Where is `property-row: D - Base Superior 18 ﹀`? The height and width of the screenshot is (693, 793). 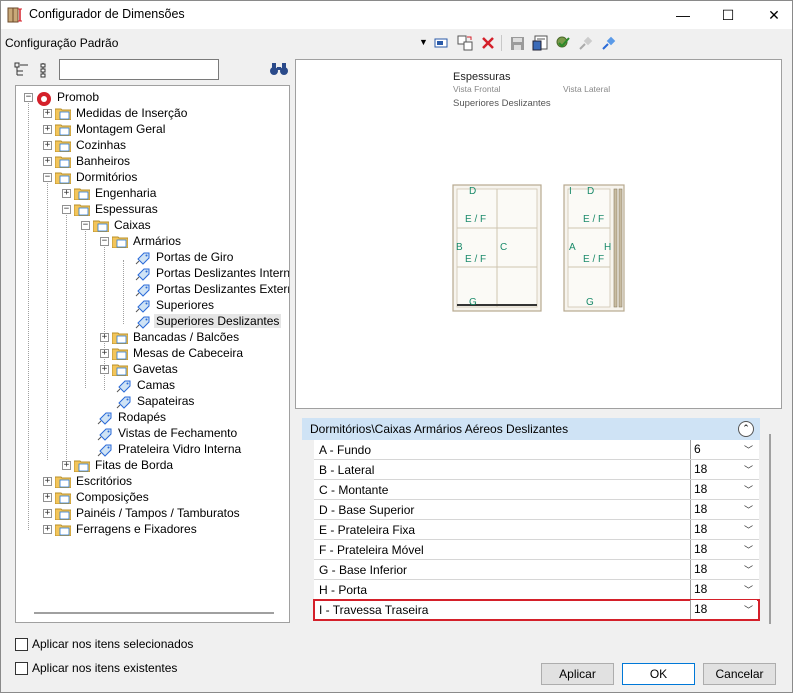 property-row: D - Base Superior 18 ﹀ is located at coordinates (536, 510).